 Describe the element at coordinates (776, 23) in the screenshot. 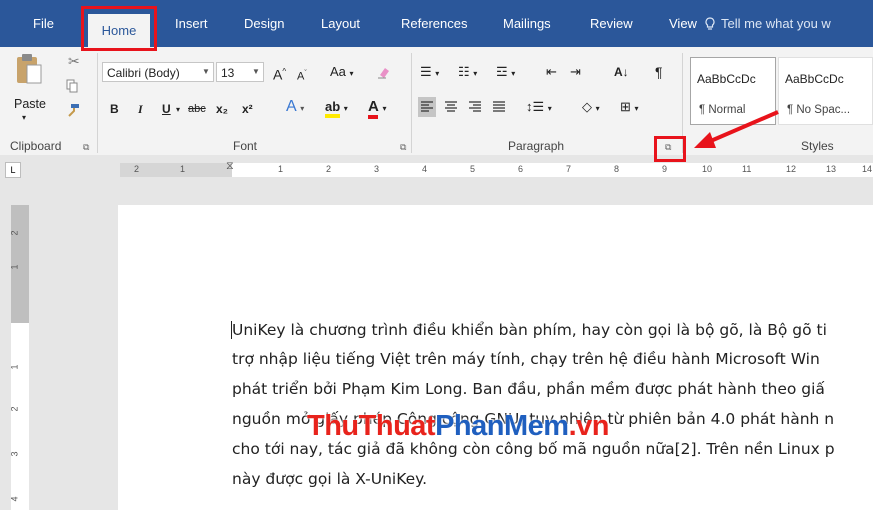

I see `tell-me-text: Tell me what you w` at that location.